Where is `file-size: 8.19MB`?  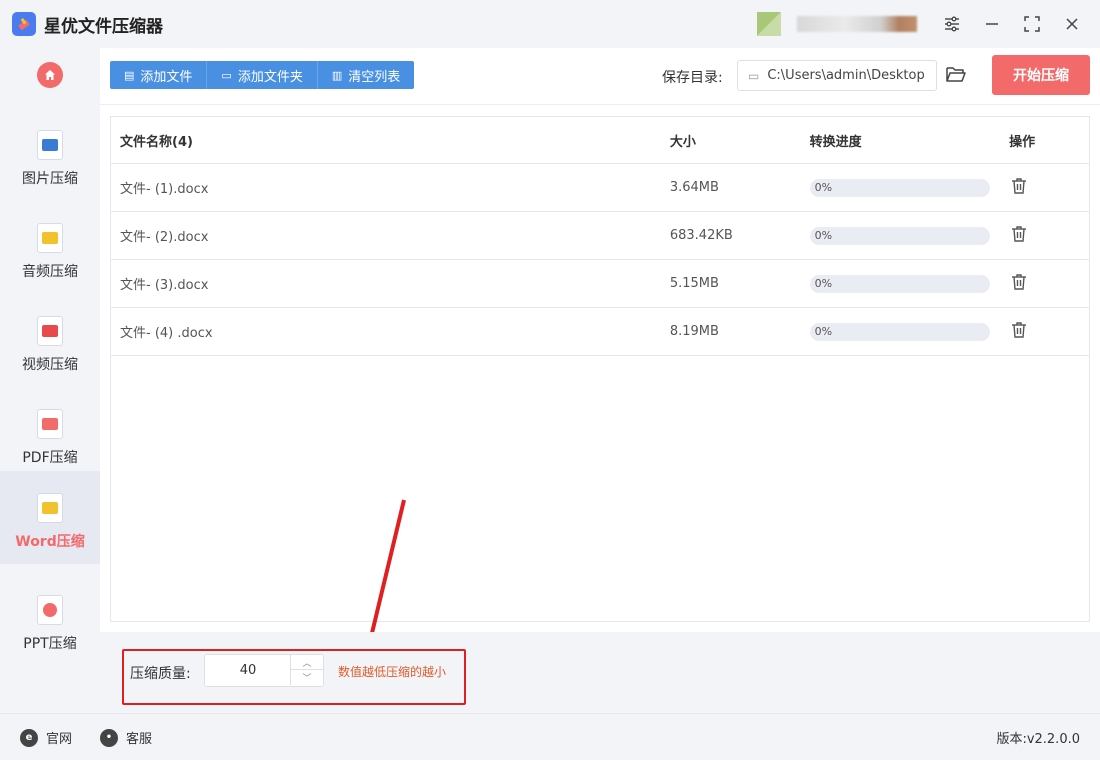 file-size: 8.19MB is located at coordinates (694, 331).